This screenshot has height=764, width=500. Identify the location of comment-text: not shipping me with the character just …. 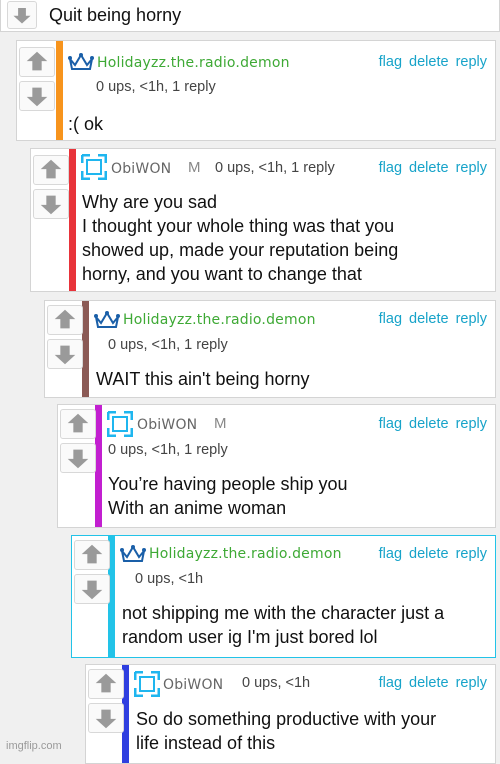
(283, 625).